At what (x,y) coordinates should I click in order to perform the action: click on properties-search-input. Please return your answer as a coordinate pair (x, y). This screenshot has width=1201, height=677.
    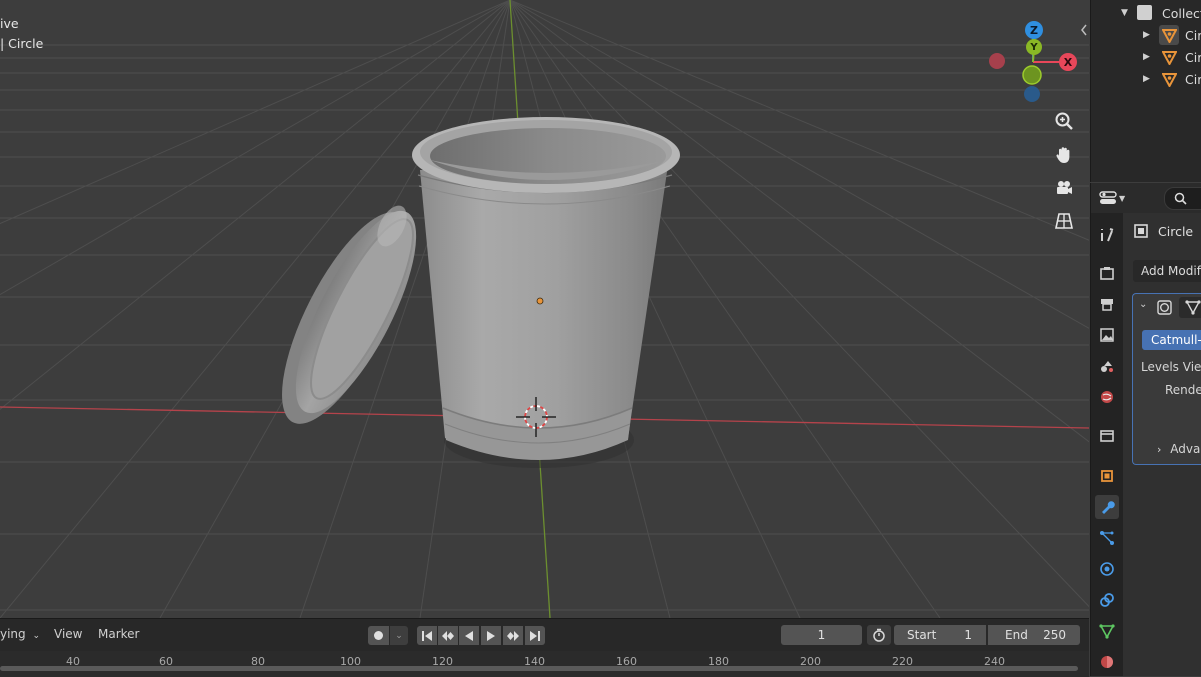
    Looking at the image, I should click on (1182, 198).